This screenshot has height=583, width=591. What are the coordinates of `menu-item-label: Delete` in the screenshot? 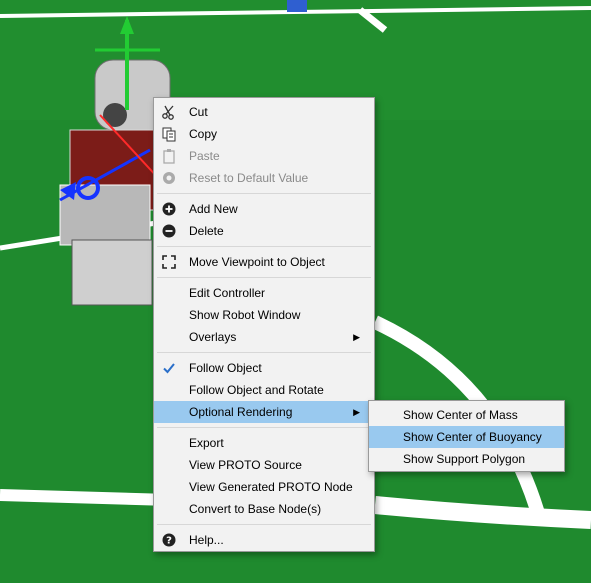 It's located at (206, 231).